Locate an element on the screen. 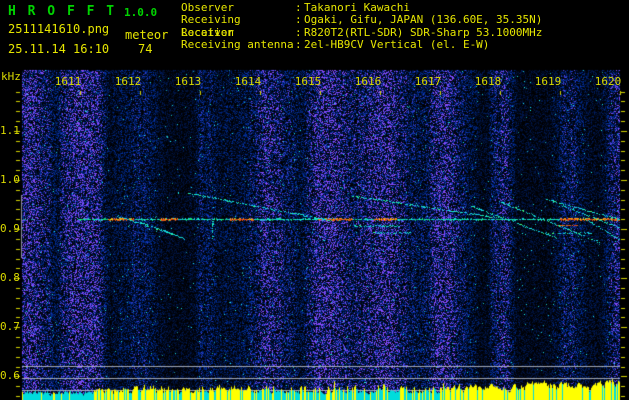 The image size is (629, 400). info-value: Ogaki, Gifu, JAPAN (136.60E, 35.35N) is located at coordinates (423, 20).